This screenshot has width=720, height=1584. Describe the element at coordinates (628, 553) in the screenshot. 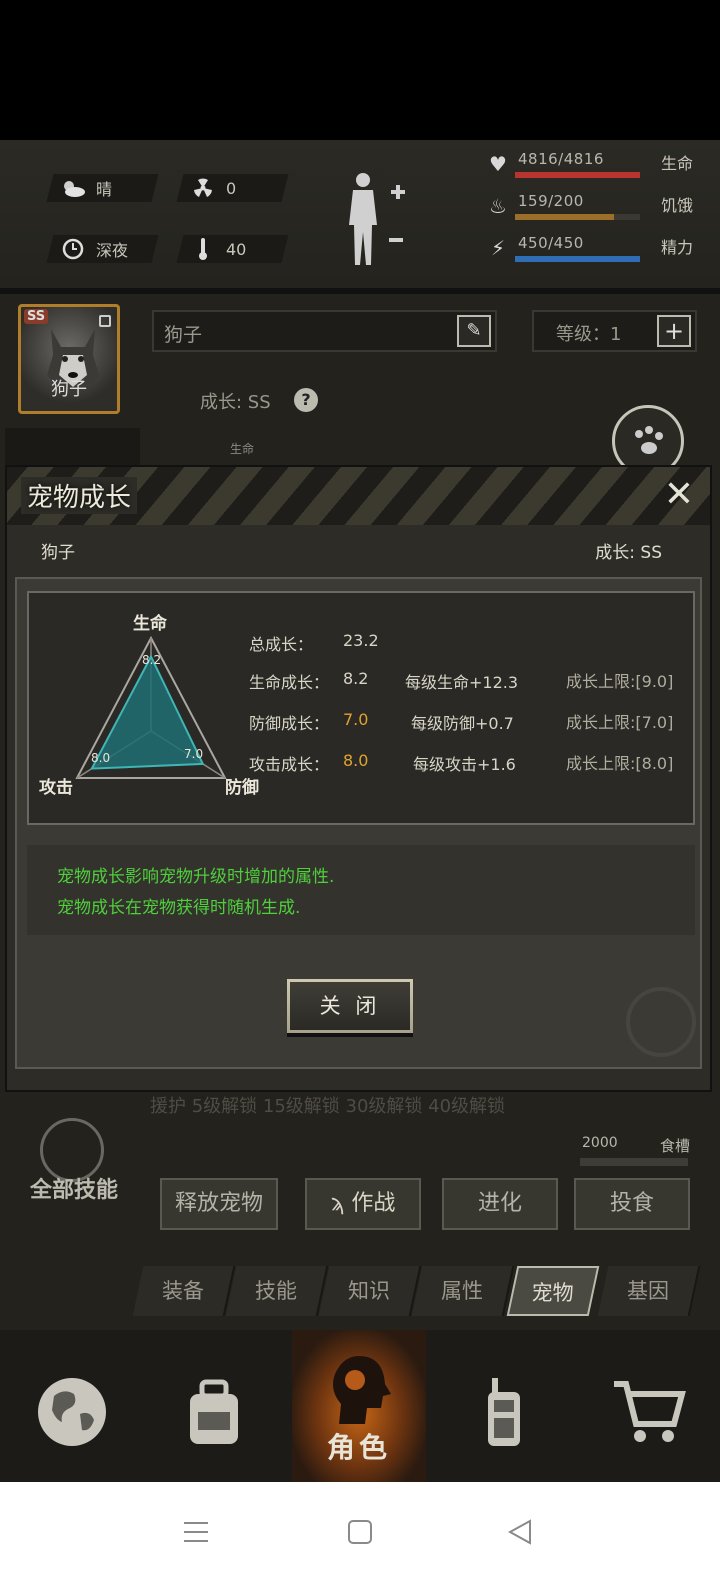

I see `modal-growth-rank: 成长: SS` at that location.